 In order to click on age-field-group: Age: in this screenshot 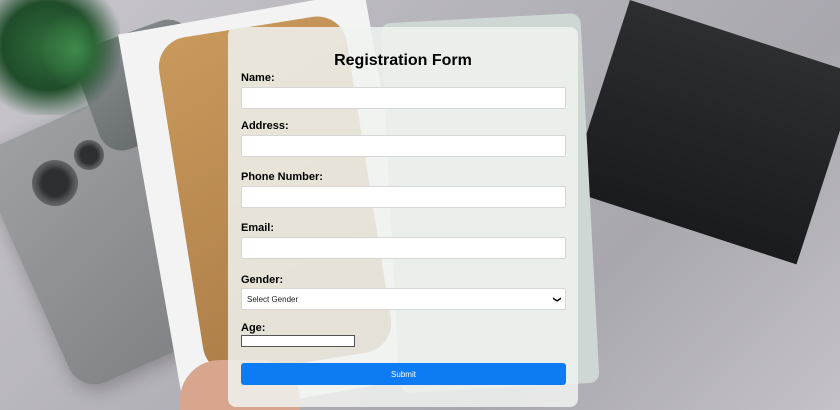, I will do `click(403, 334)`.